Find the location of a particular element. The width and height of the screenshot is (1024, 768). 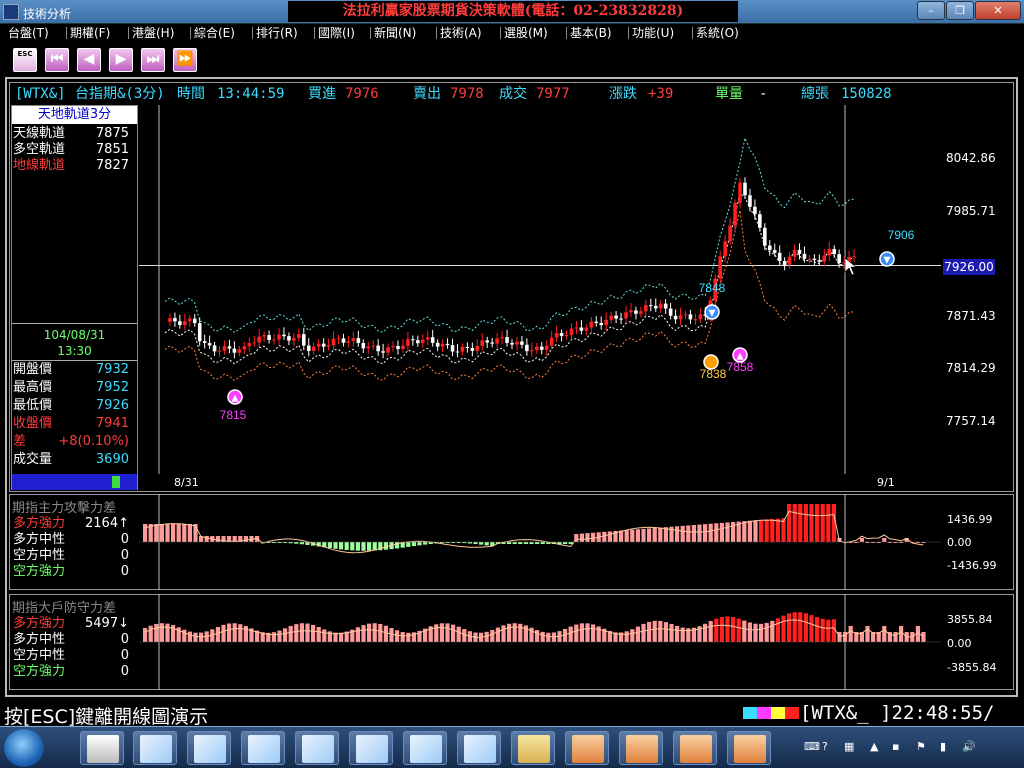

network-icon: ▦ is located at coordinates (849, 746).